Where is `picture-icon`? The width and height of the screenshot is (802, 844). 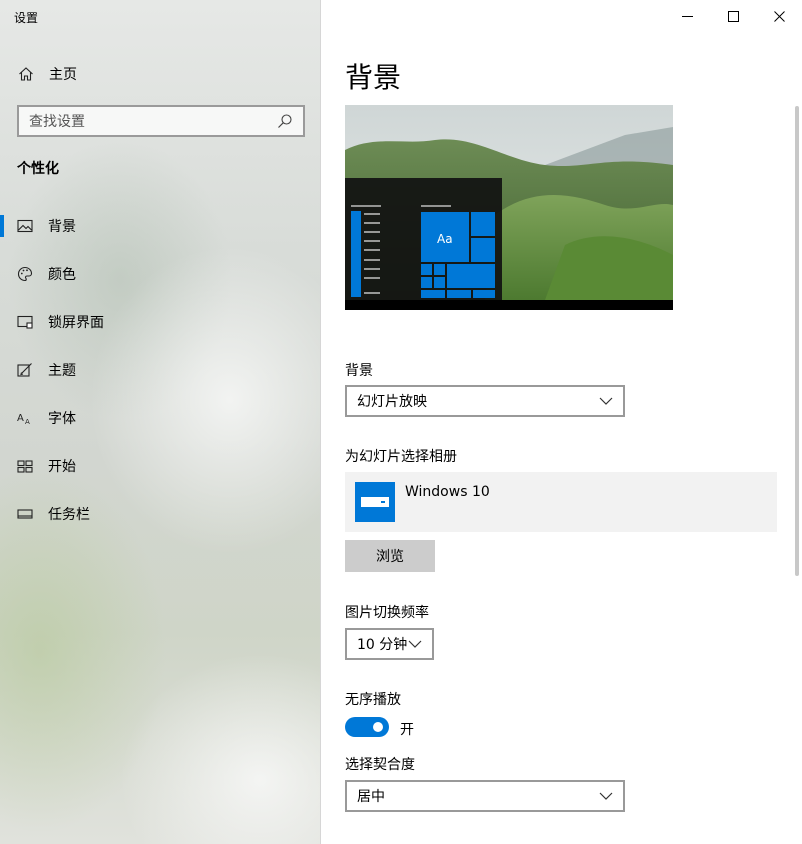
picture-icon is located at coordinates (25, 226).